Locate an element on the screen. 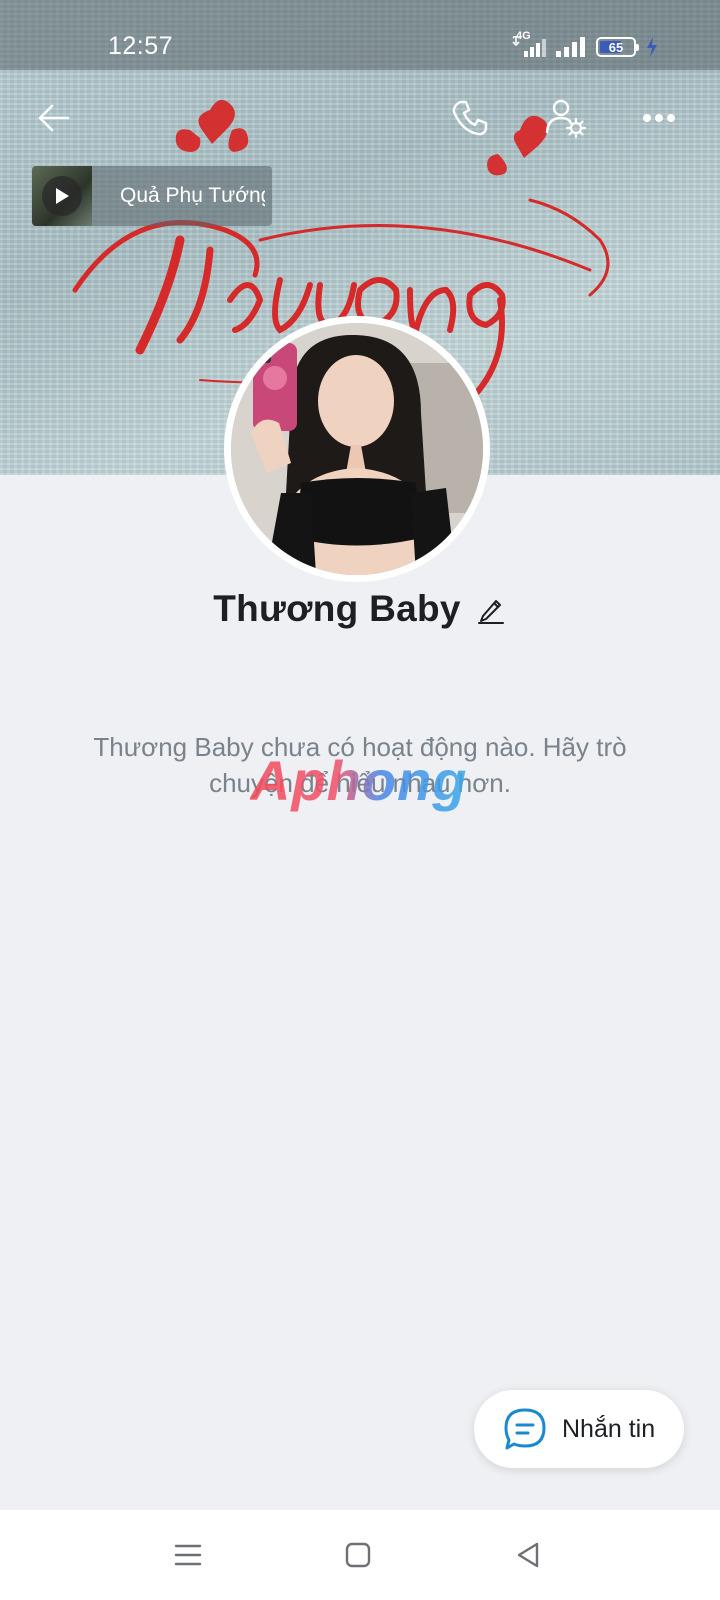 This screenshot has height=1600, width=720. more-button is located at coordinates (659, 118).